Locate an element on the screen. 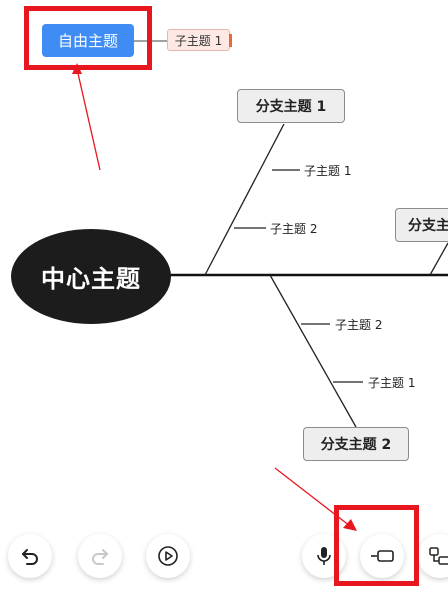 This screenshot has height=599, width=448. undo-button is located at coordinates (30, 556).